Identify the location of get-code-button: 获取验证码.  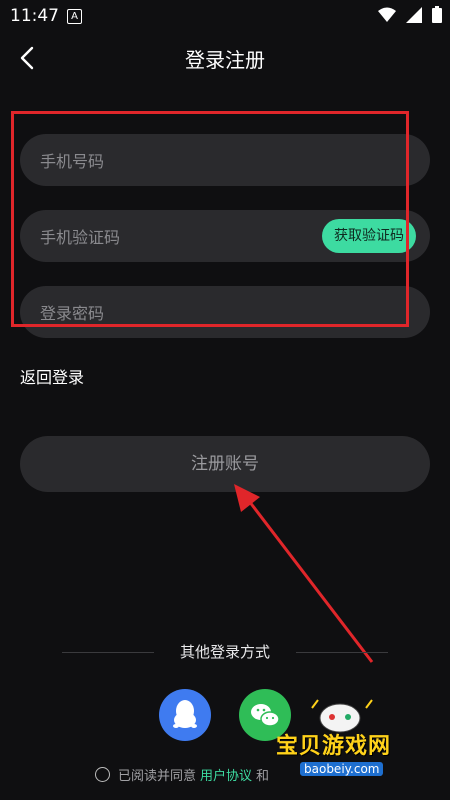
(369, 236).